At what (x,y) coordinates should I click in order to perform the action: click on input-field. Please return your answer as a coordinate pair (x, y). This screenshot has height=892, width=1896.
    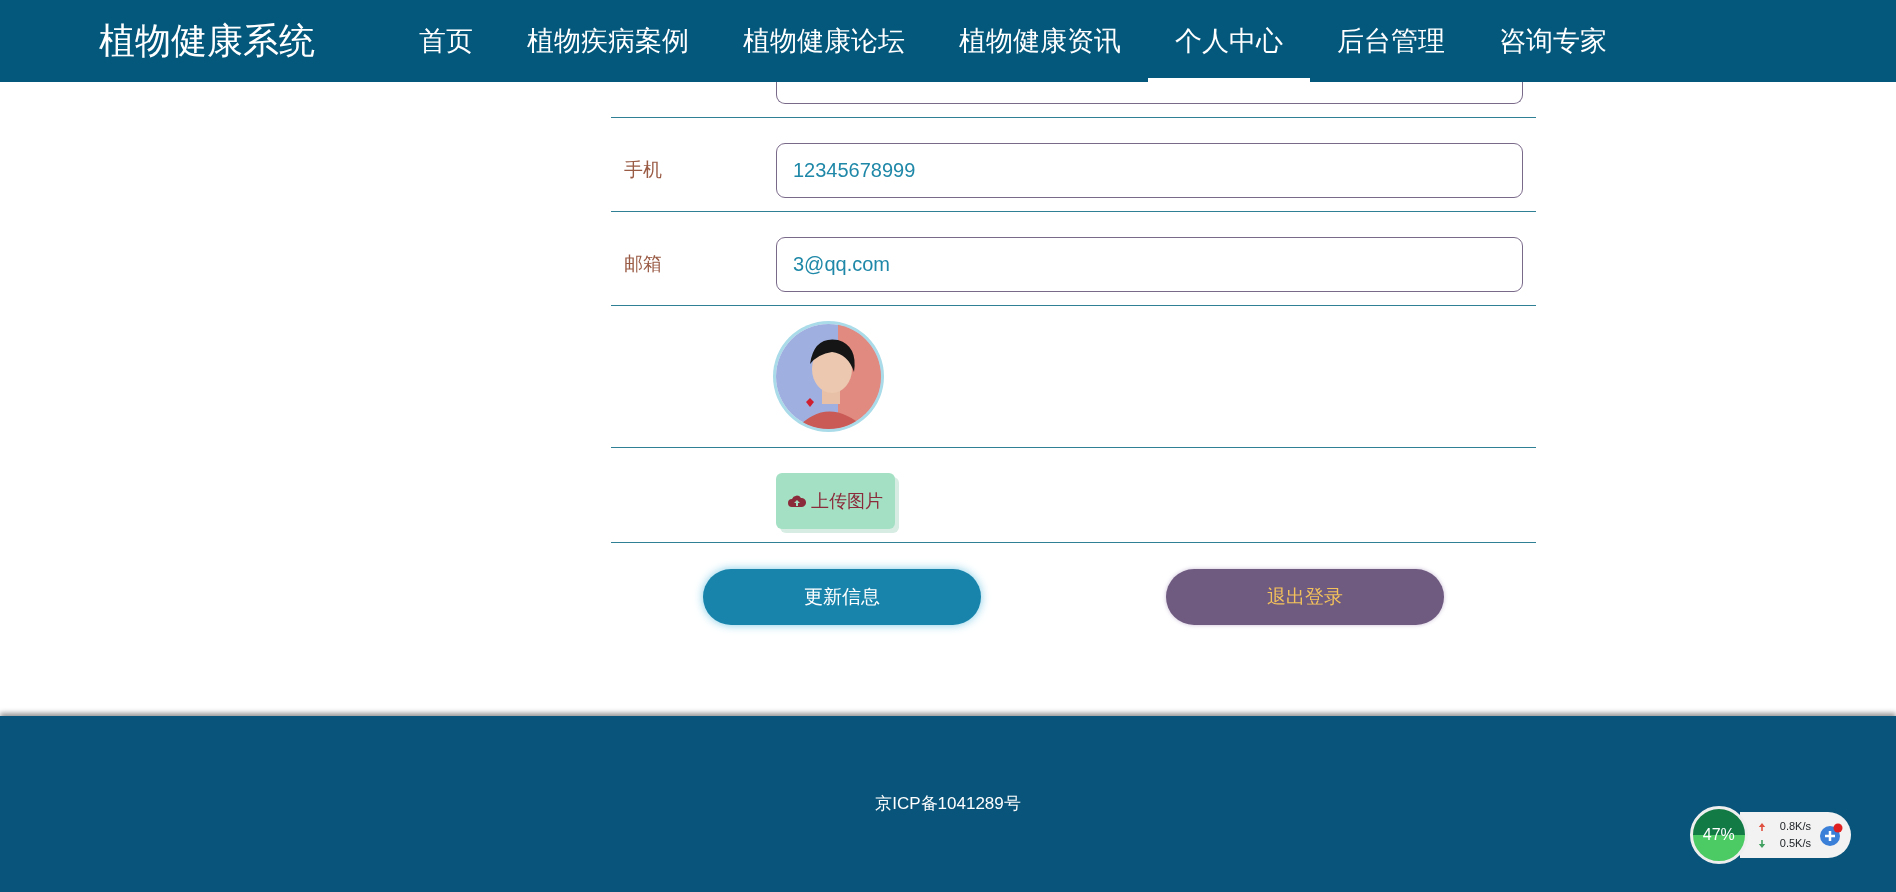
    Looking at the image, I should click on (1149, 93).